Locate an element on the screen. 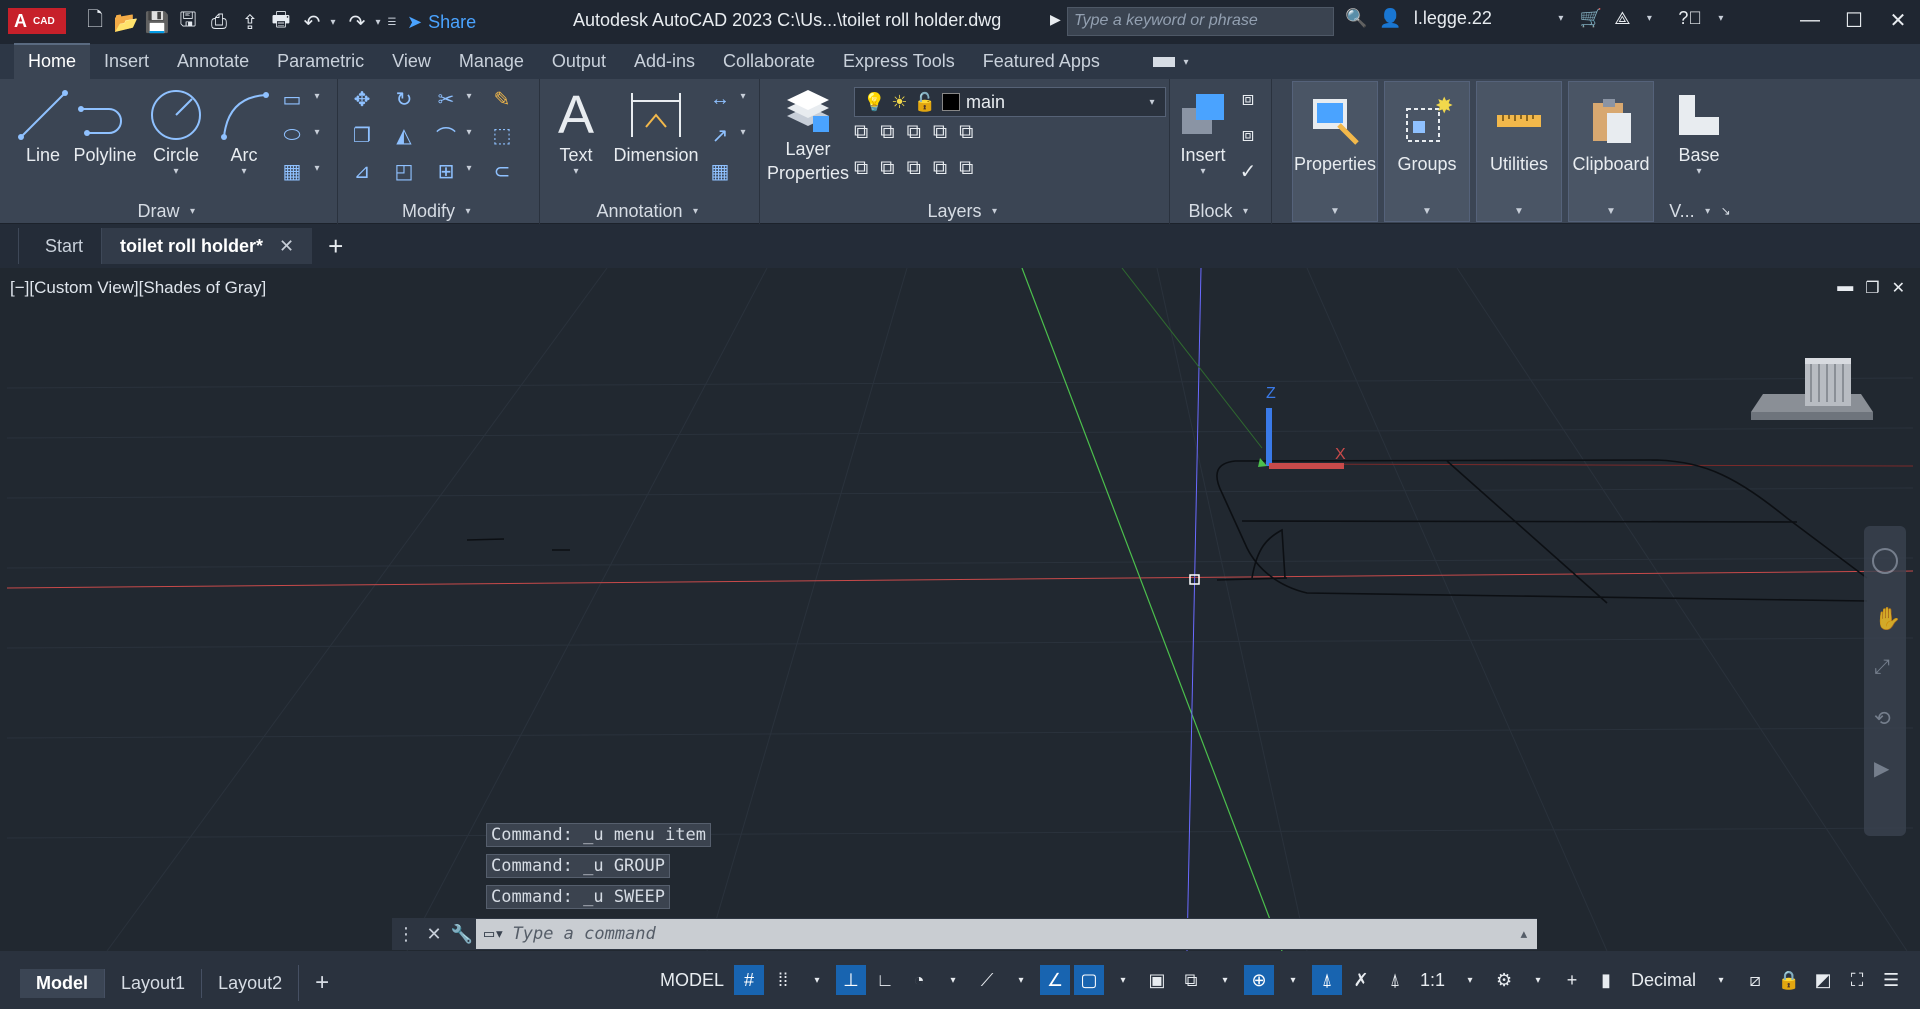 The width and height of the screenshot is (1920, 1009). workspace-dropdown-icon: ▾ is located at coordinates (1538, 980).